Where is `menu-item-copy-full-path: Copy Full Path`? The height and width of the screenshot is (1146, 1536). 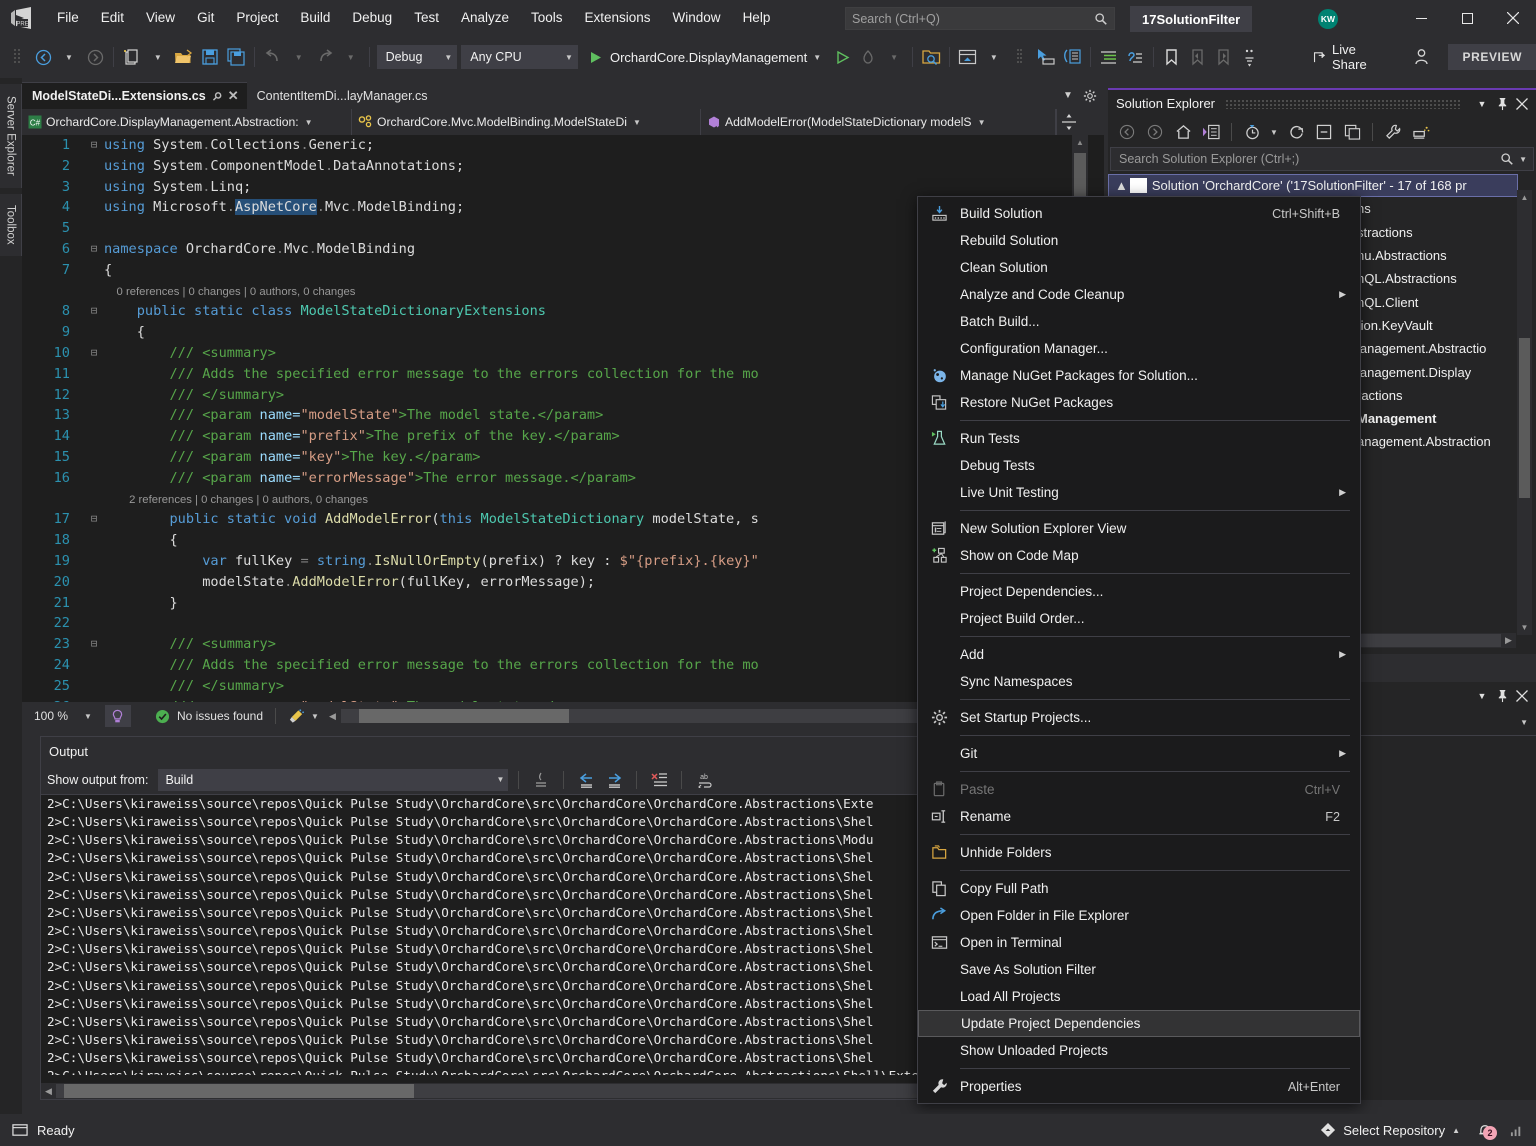 menu-item-copy-full-path: Copy Full Path is located at coordinates (1139, 888).